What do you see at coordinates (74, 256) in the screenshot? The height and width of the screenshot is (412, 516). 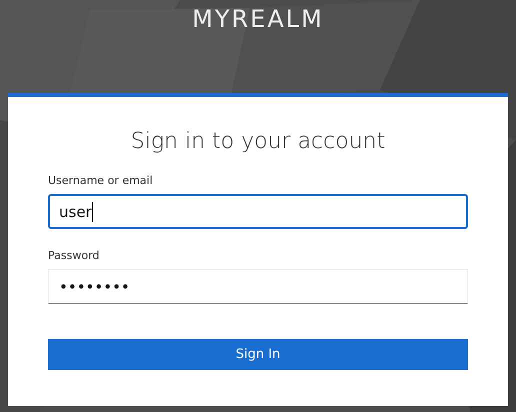 I see `field-label: Password` at bounding box center [74, 256].